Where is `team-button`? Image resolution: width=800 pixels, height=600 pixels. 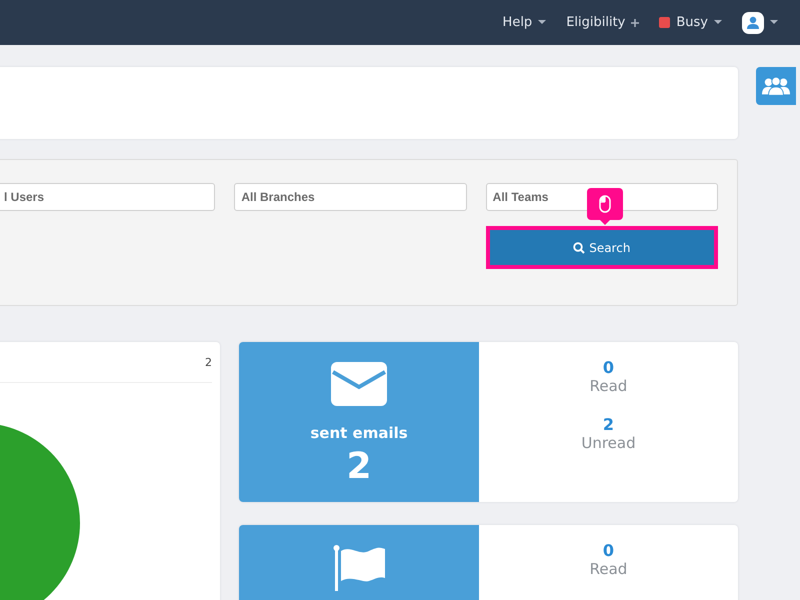 team-button is located at coordinates (776, 86).